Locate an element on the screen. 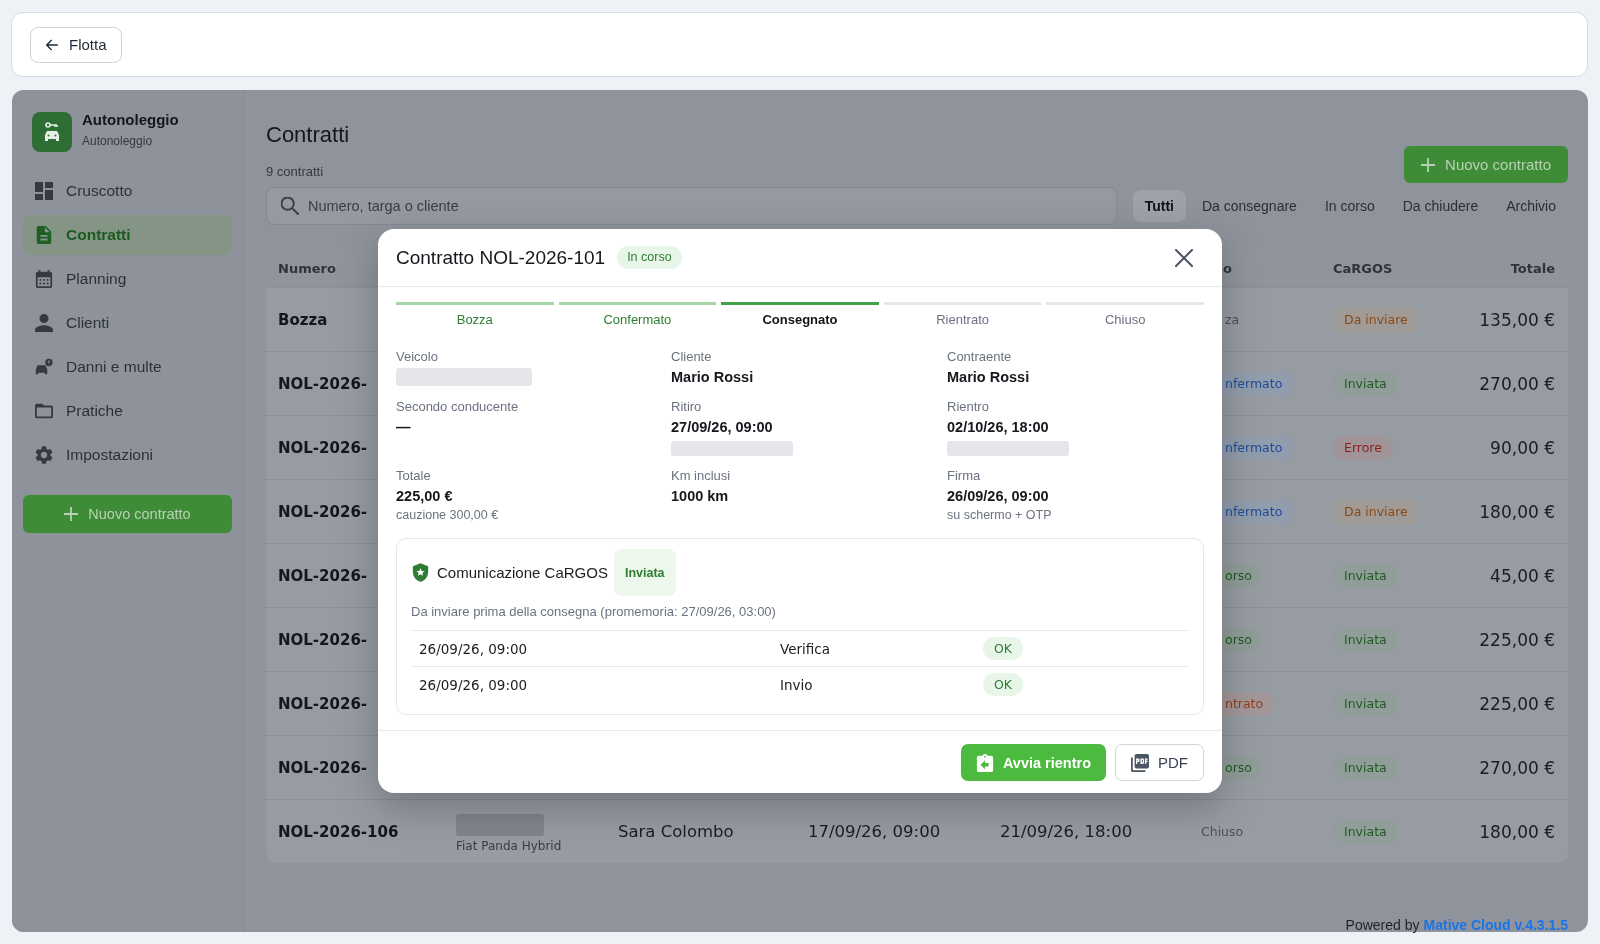  filter-tab: Da chiudere is located at coordinates (1440, 206).